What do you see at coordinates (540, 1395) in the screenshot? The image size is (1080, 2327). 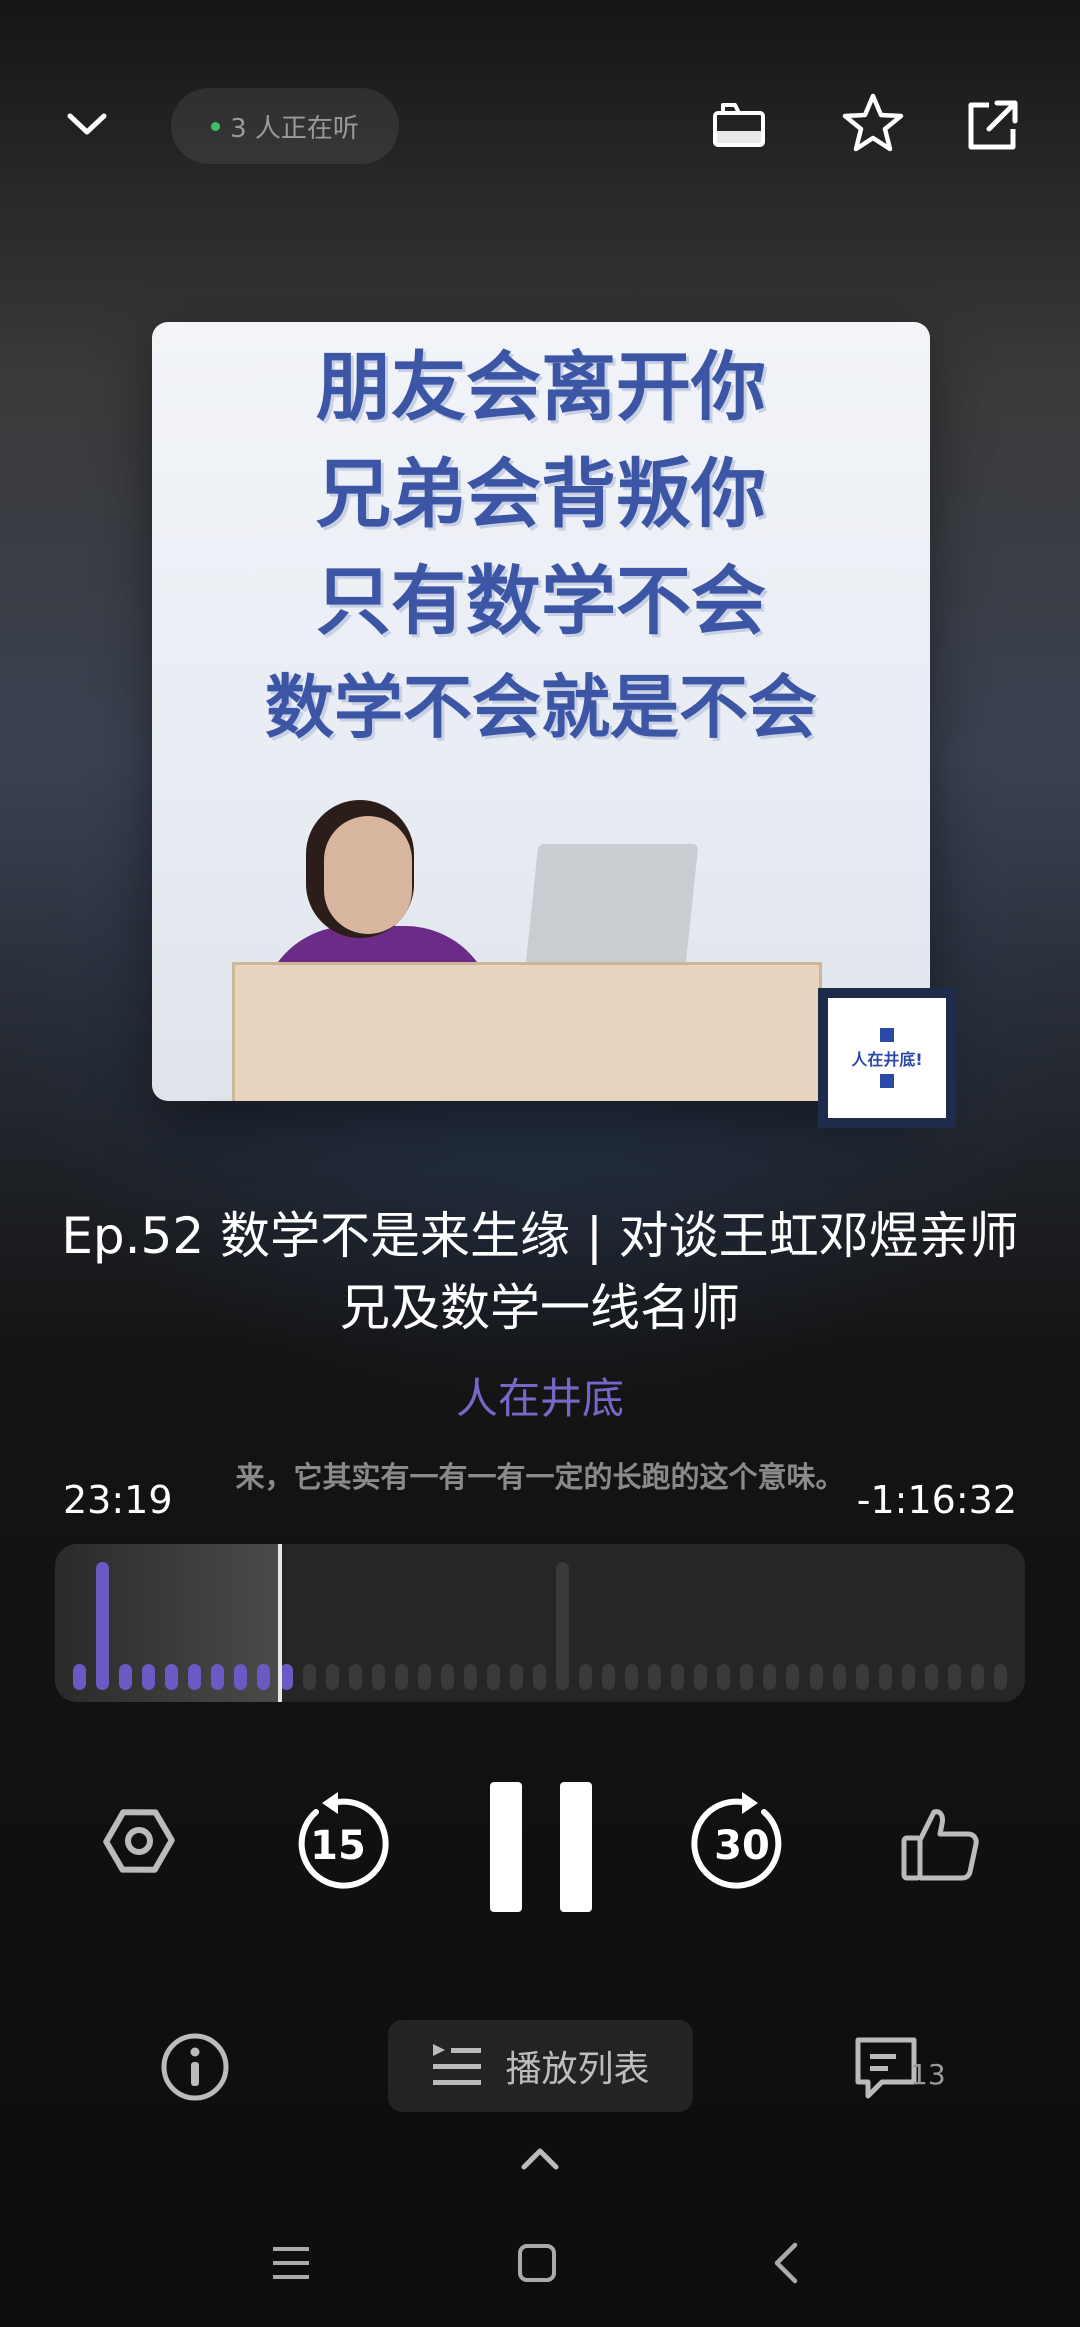 I see `podcast-name: 人在井底` at bounding box center [540, 1395].